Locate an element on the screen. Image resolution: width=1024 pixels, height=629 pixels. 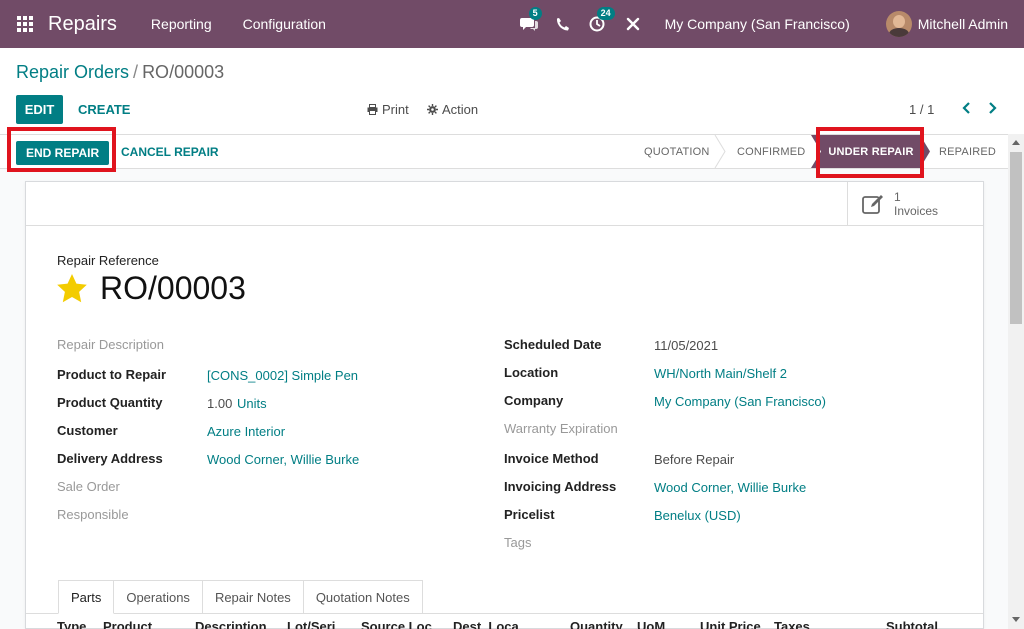
customer-value: Azure Interior is located at coordinates (246, 431).